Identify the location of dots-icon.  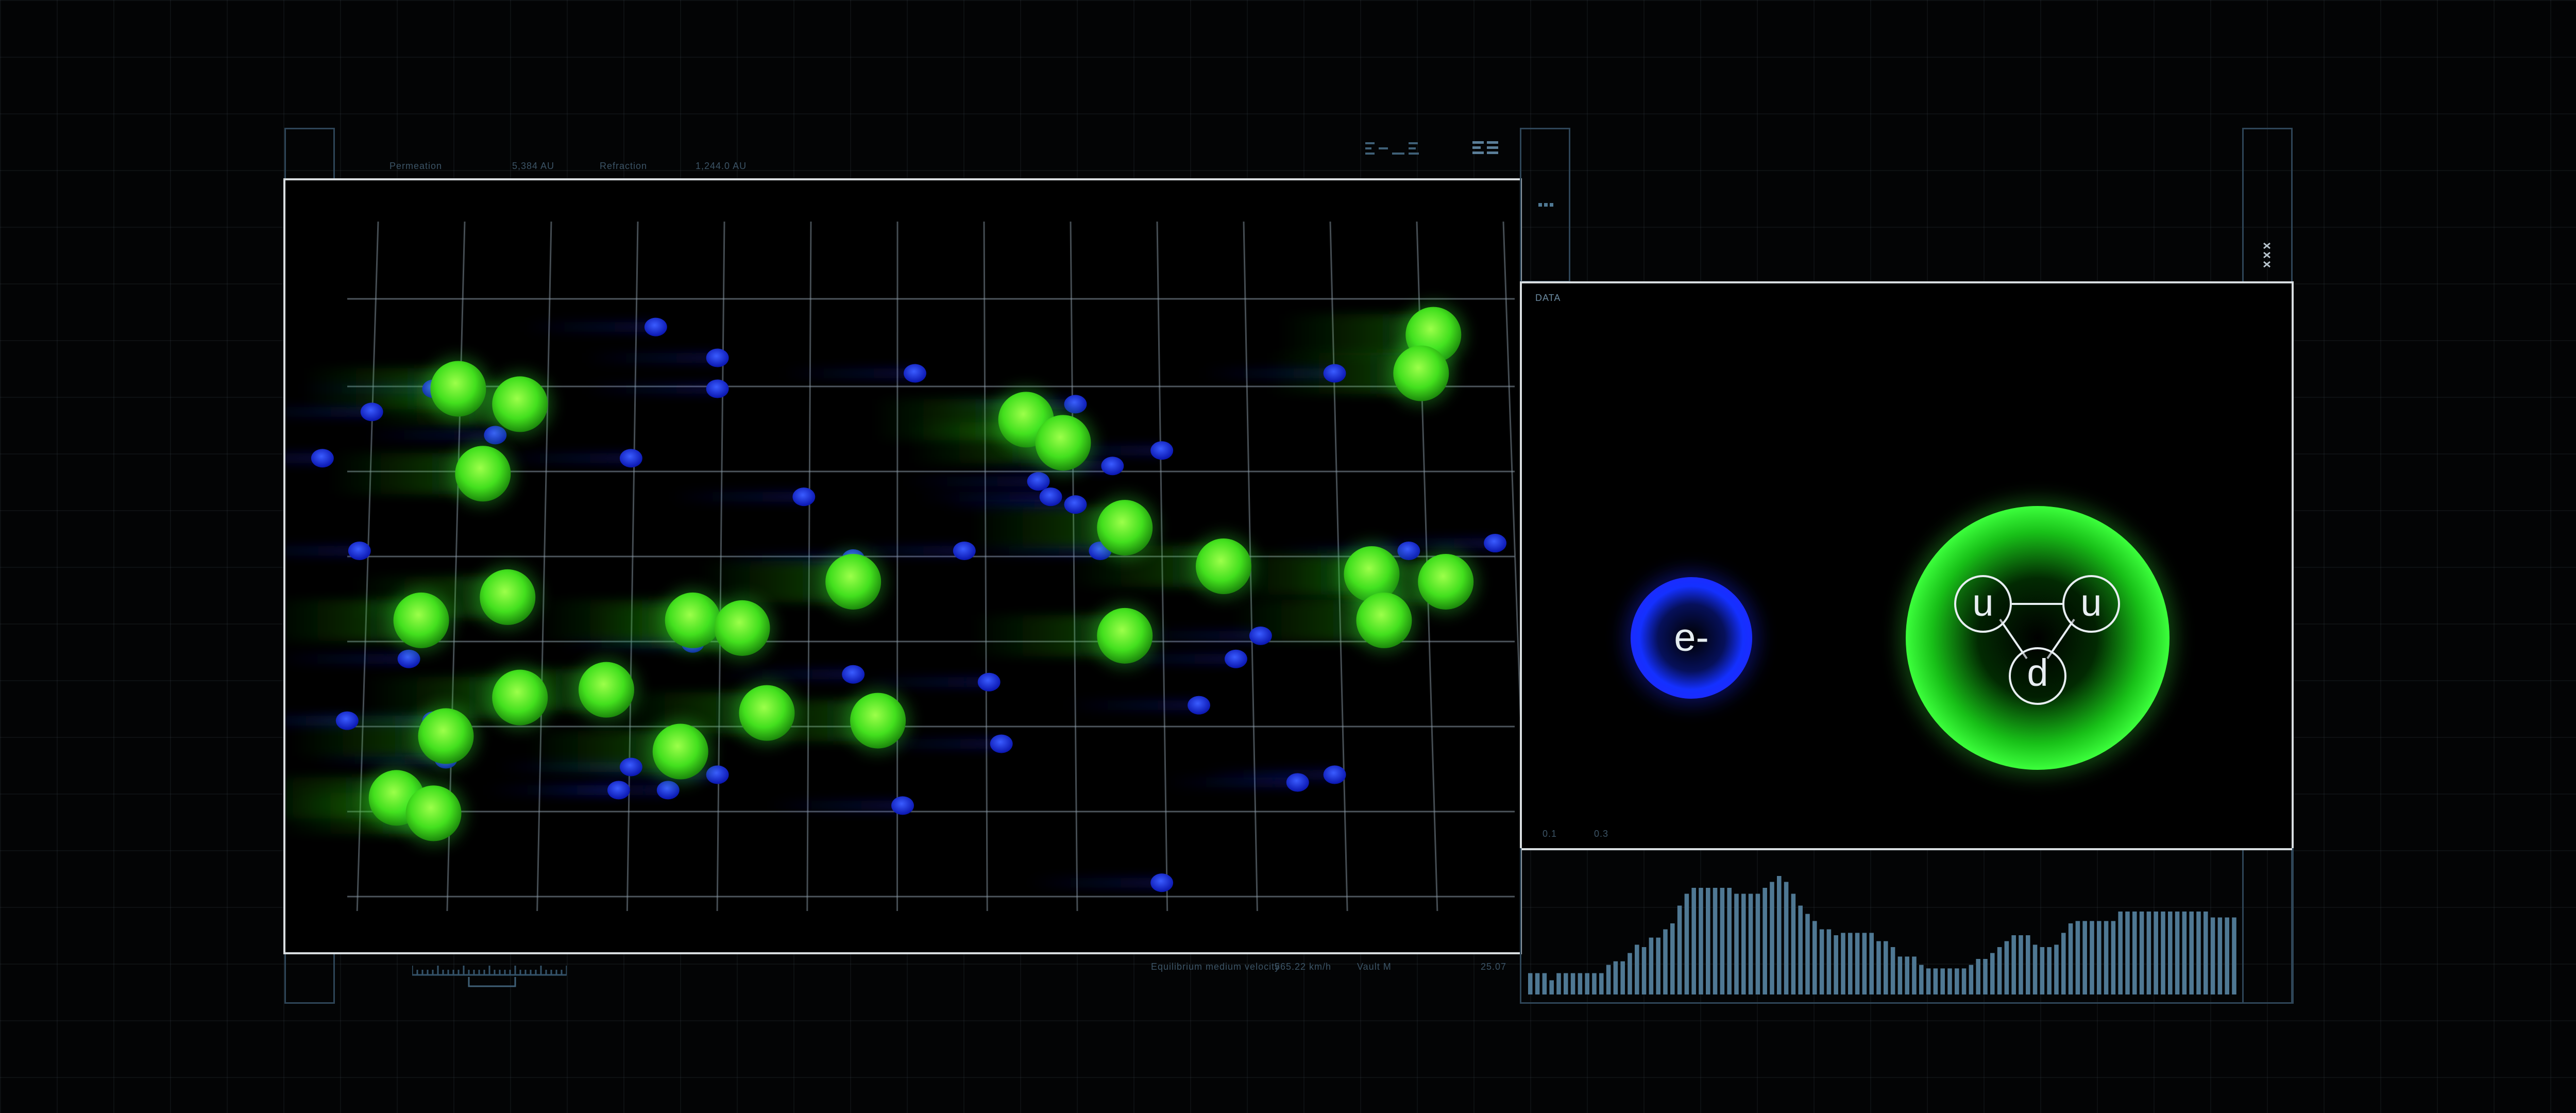
(1546, 205).